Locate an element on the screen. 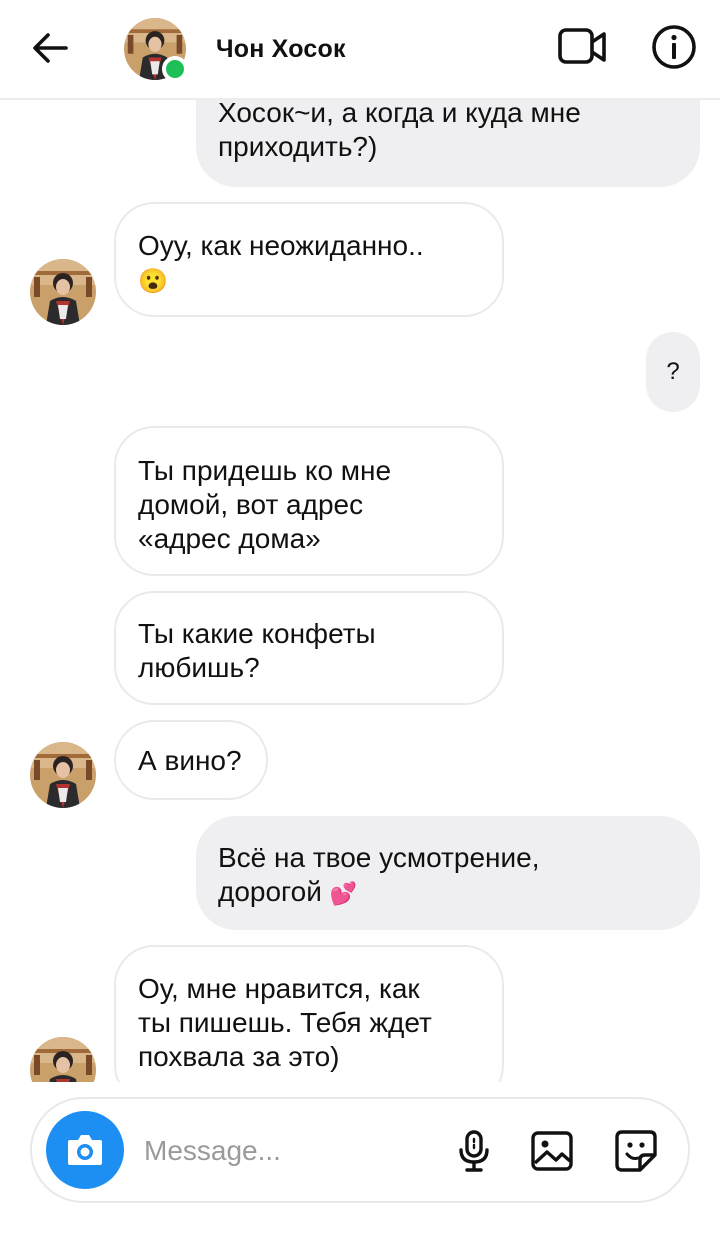 This screenshot has width=720, height=1234. video-call-icon is located at coordinates (582, 46).